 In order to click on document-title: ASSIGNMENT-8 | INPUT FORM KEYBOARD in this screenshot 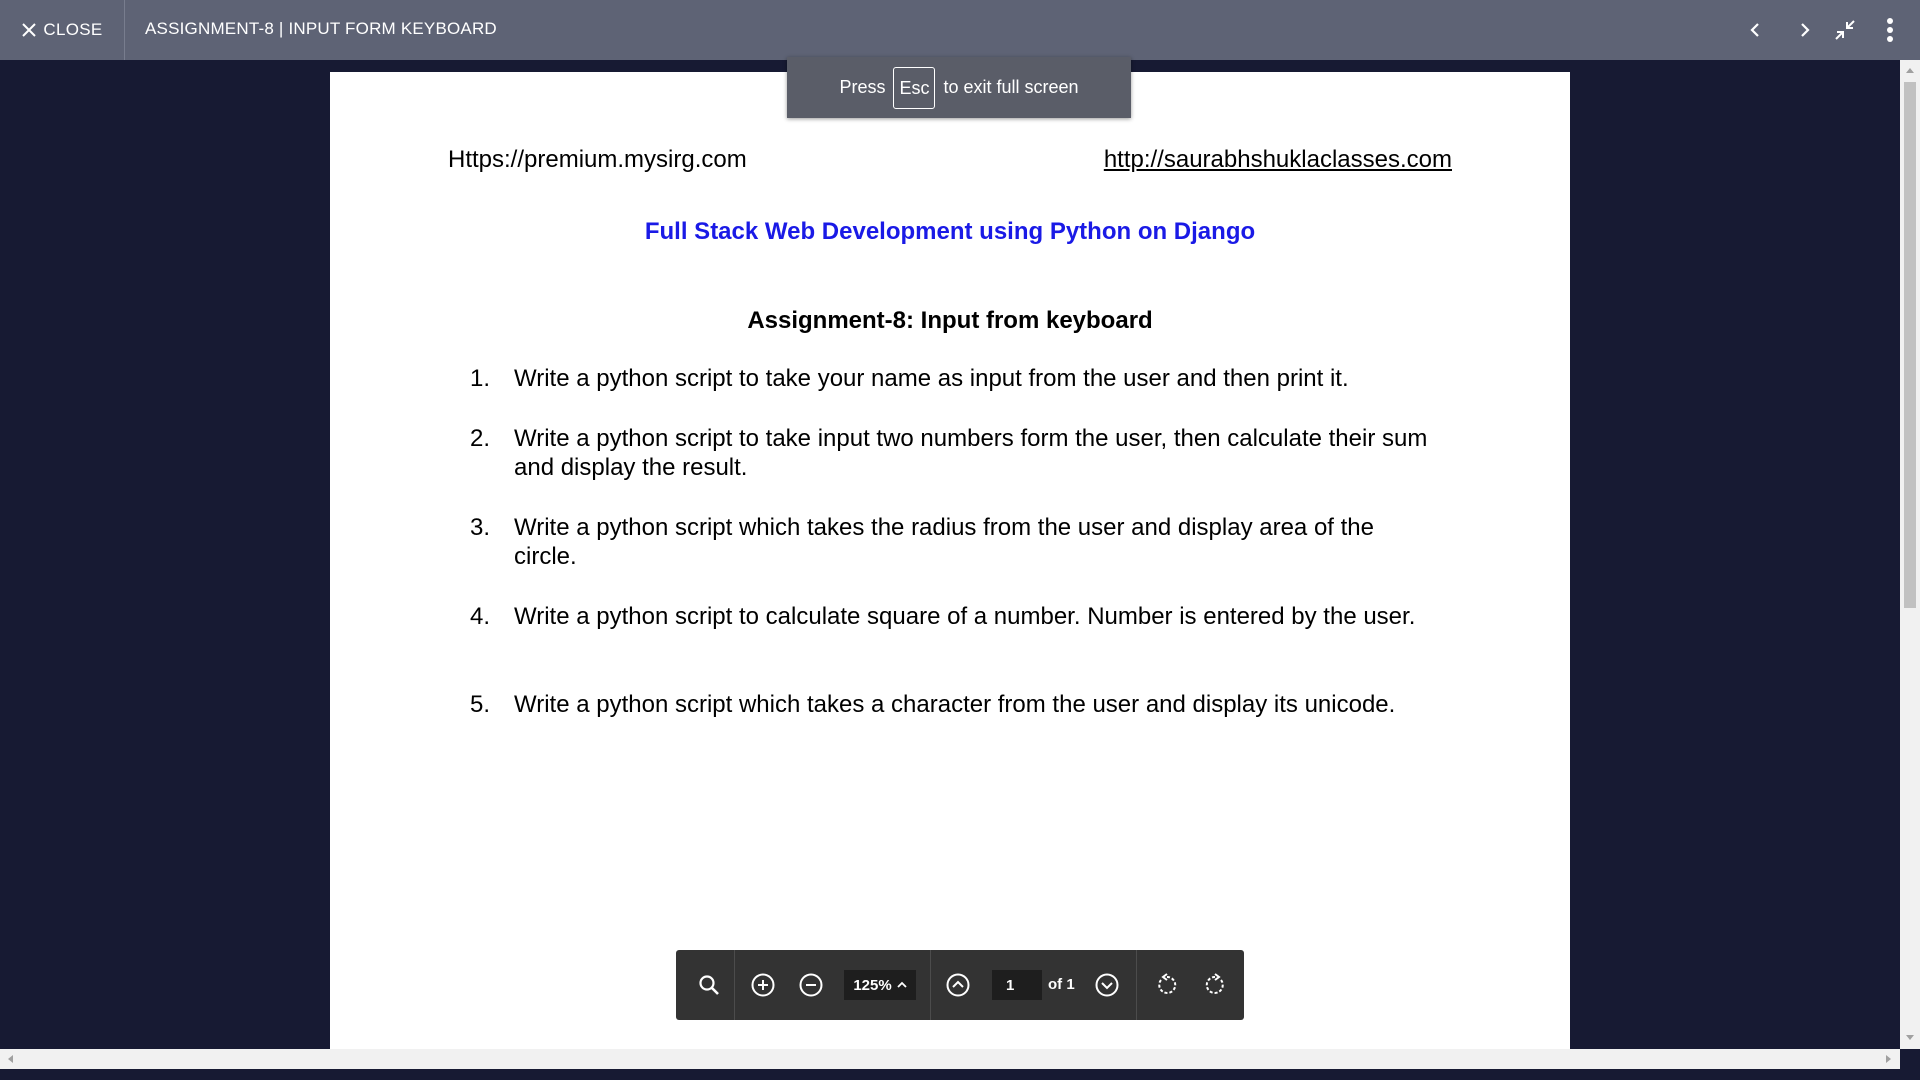, I will do `click(321, 28)`.